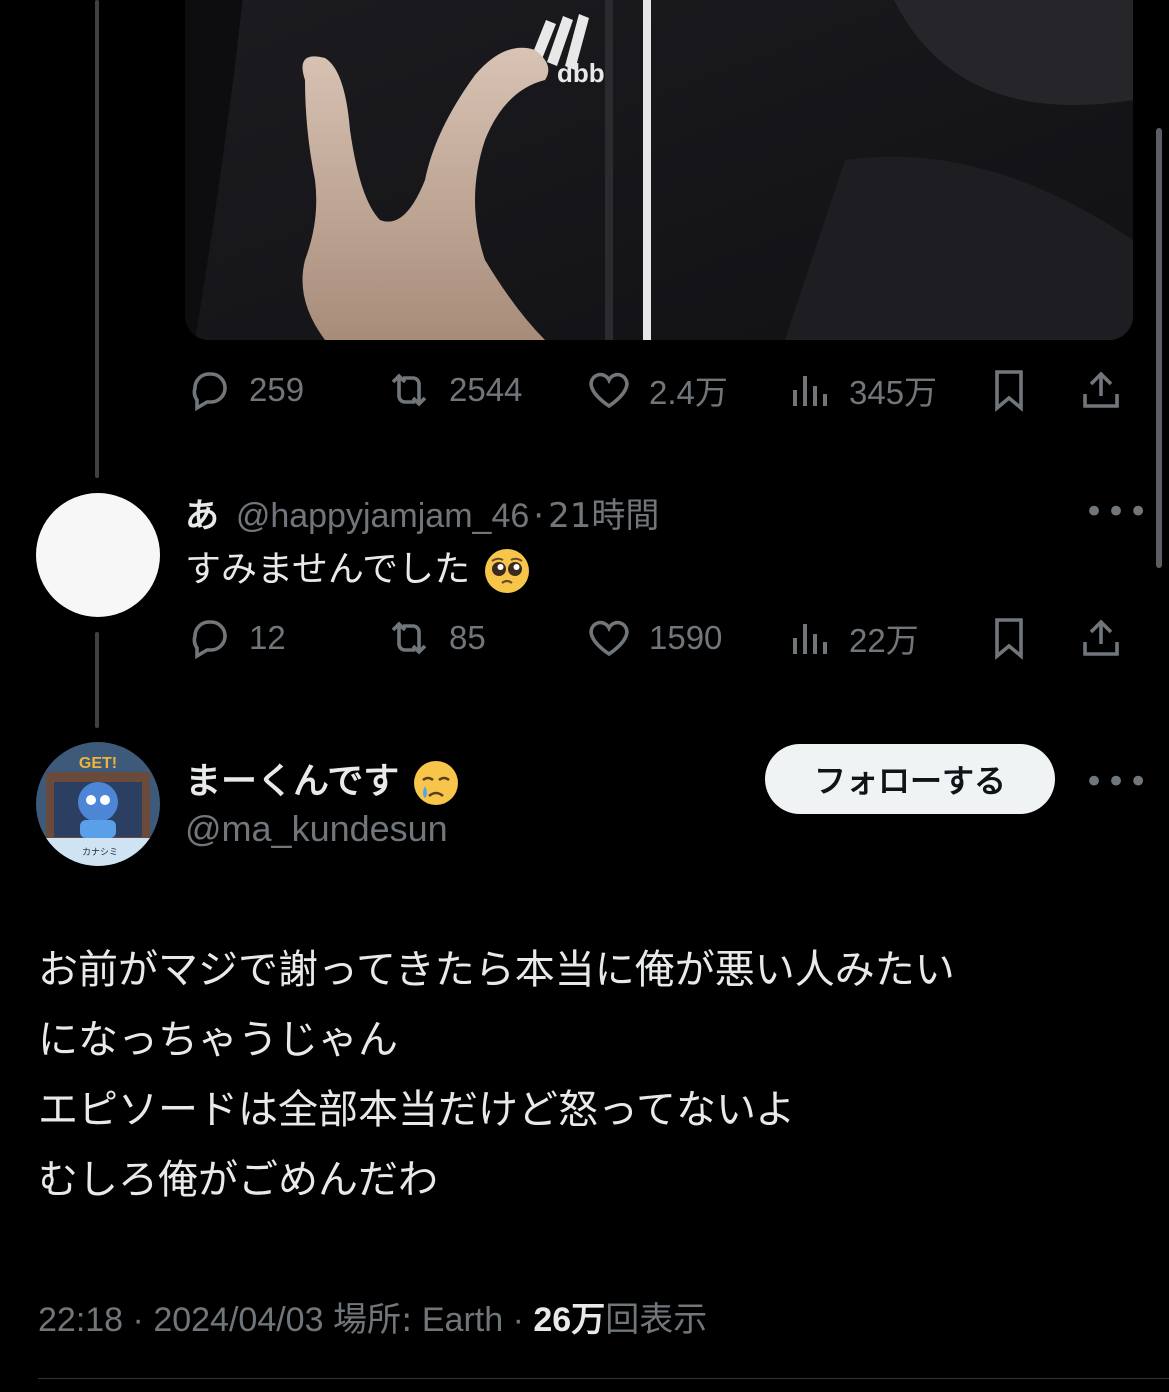 This screenshot has width=1169, height=1392. Describe the element at coordinates (1117, 512) in the screenshot. I see `reply-more-icon: •••` at that location.